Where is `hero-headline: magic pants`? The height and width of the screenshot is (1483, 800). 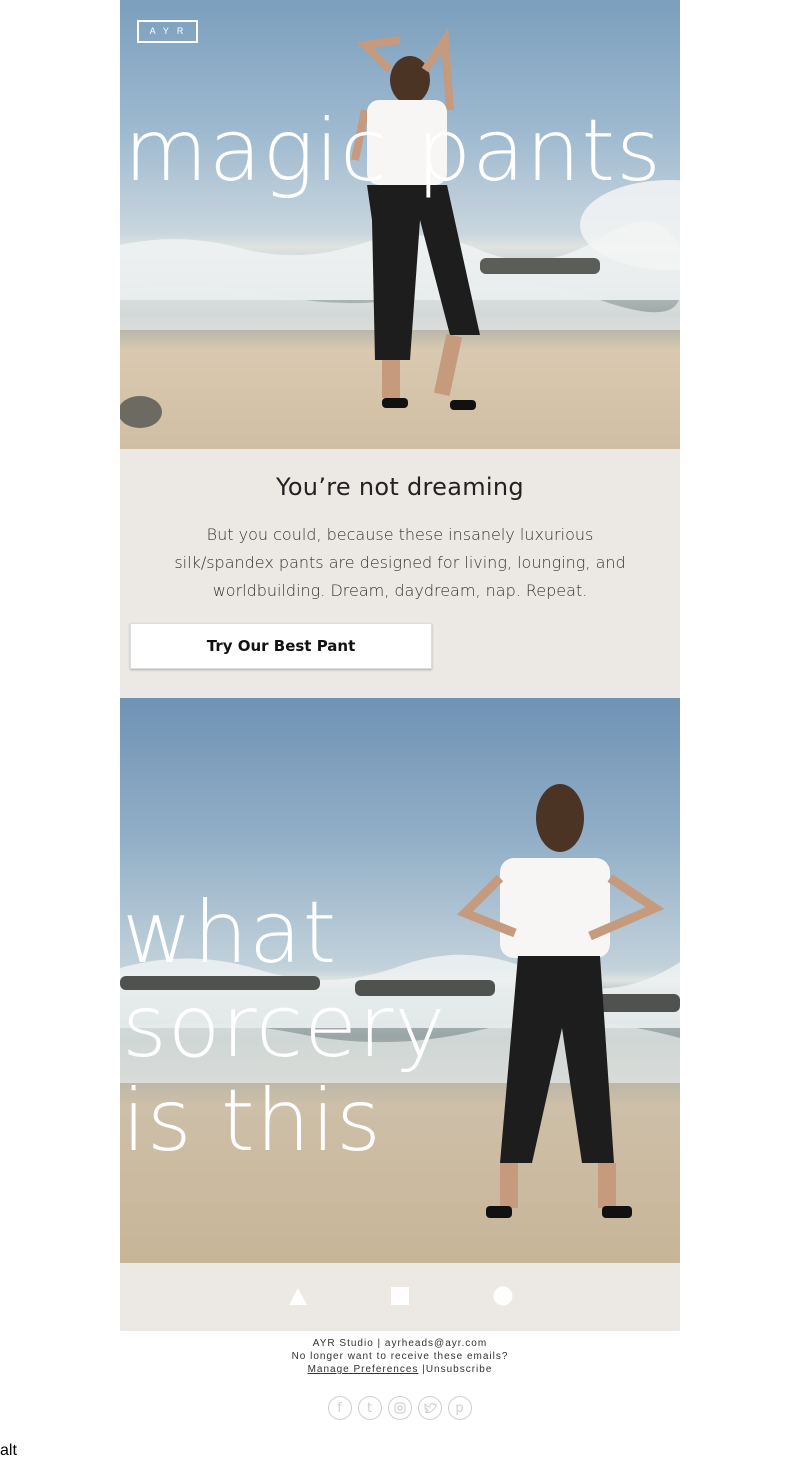
hero-headline: magic pants is located at coordinates (393, 151).